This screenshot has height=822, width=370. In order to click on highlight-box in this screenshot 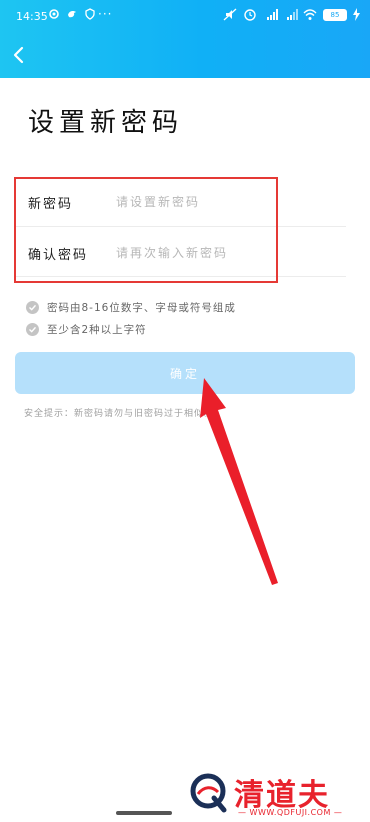, I will do `click(146, 230)`.